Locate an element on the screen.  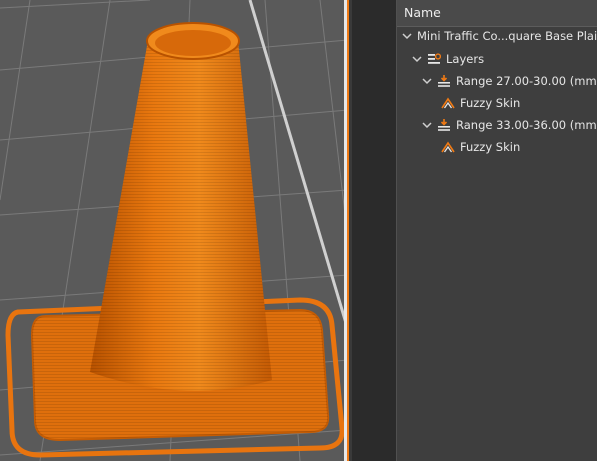
fuzzy-skin-1-label: Fuzzy Skin is located at coordinates (490, 103).